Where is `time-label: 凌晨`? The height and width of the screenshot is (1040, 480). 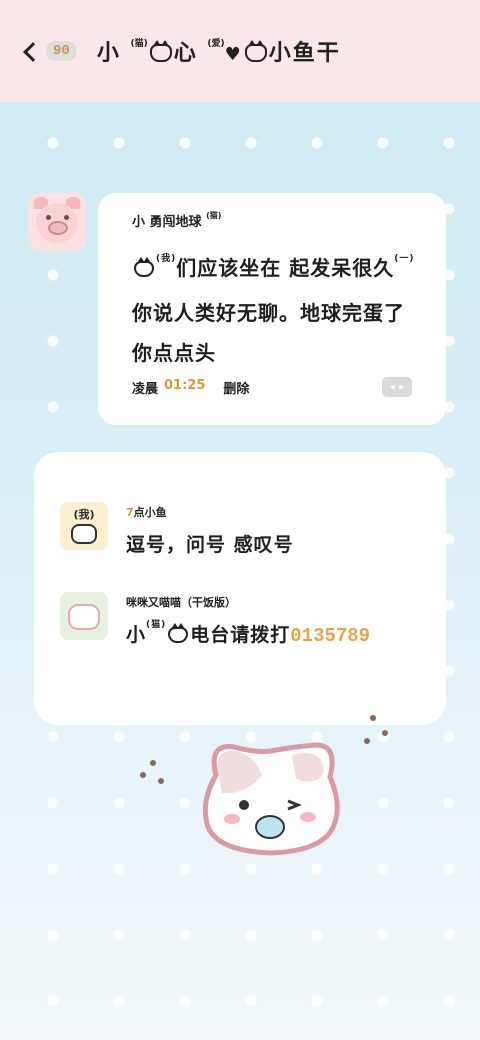 time-label: 凌晨 is located at coordinates (145, 389).